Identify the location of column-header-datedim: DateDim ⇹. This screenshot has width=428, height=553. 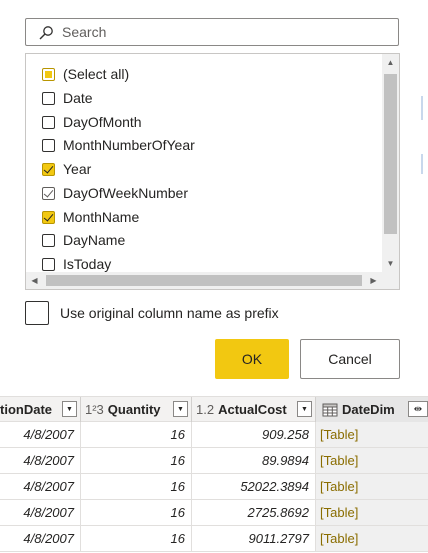
(372, 409).